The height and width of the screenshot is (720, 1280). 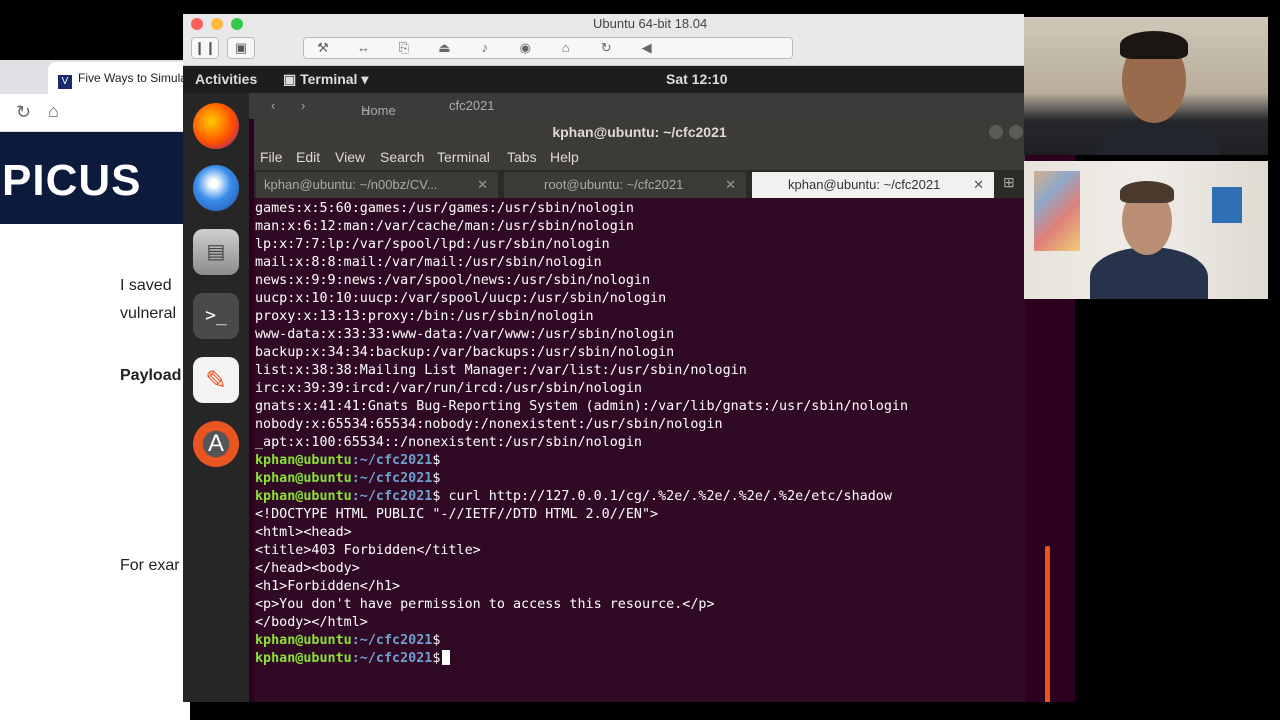 What do you see at coordinates (216, 316) in the screenshot?
I see `terminal-icon: >_` at bounding box center [216, 316].